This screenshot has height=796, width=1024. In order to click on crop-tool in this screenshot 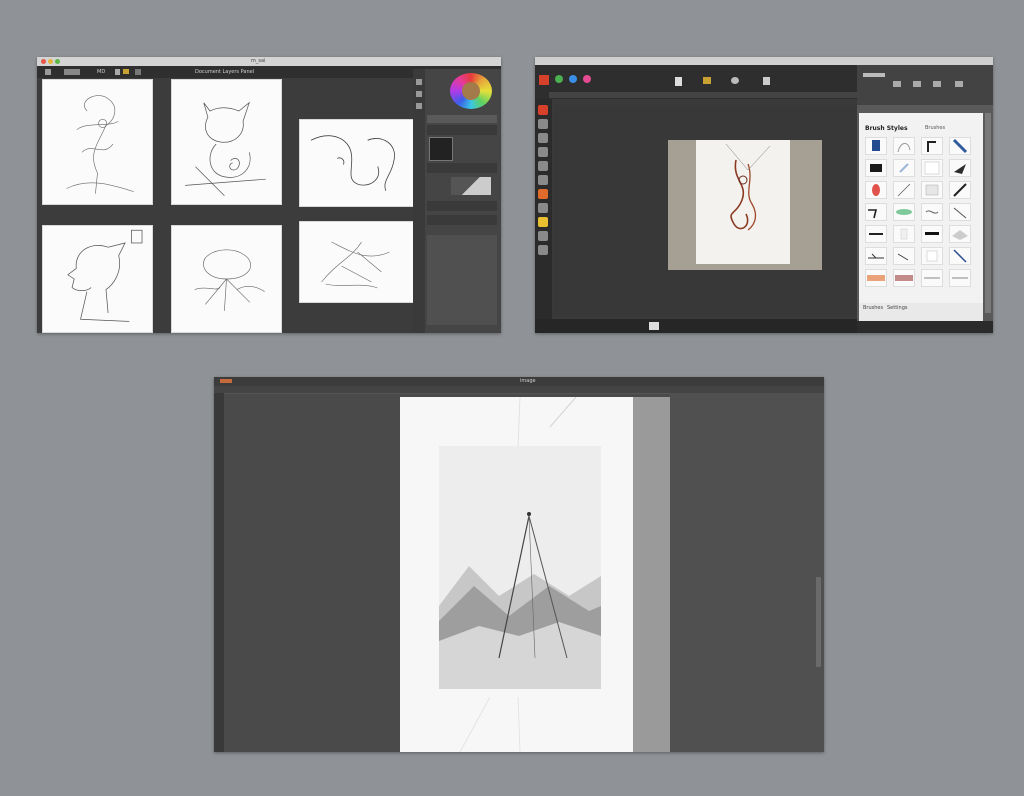, I will do `click(543, 152)`.